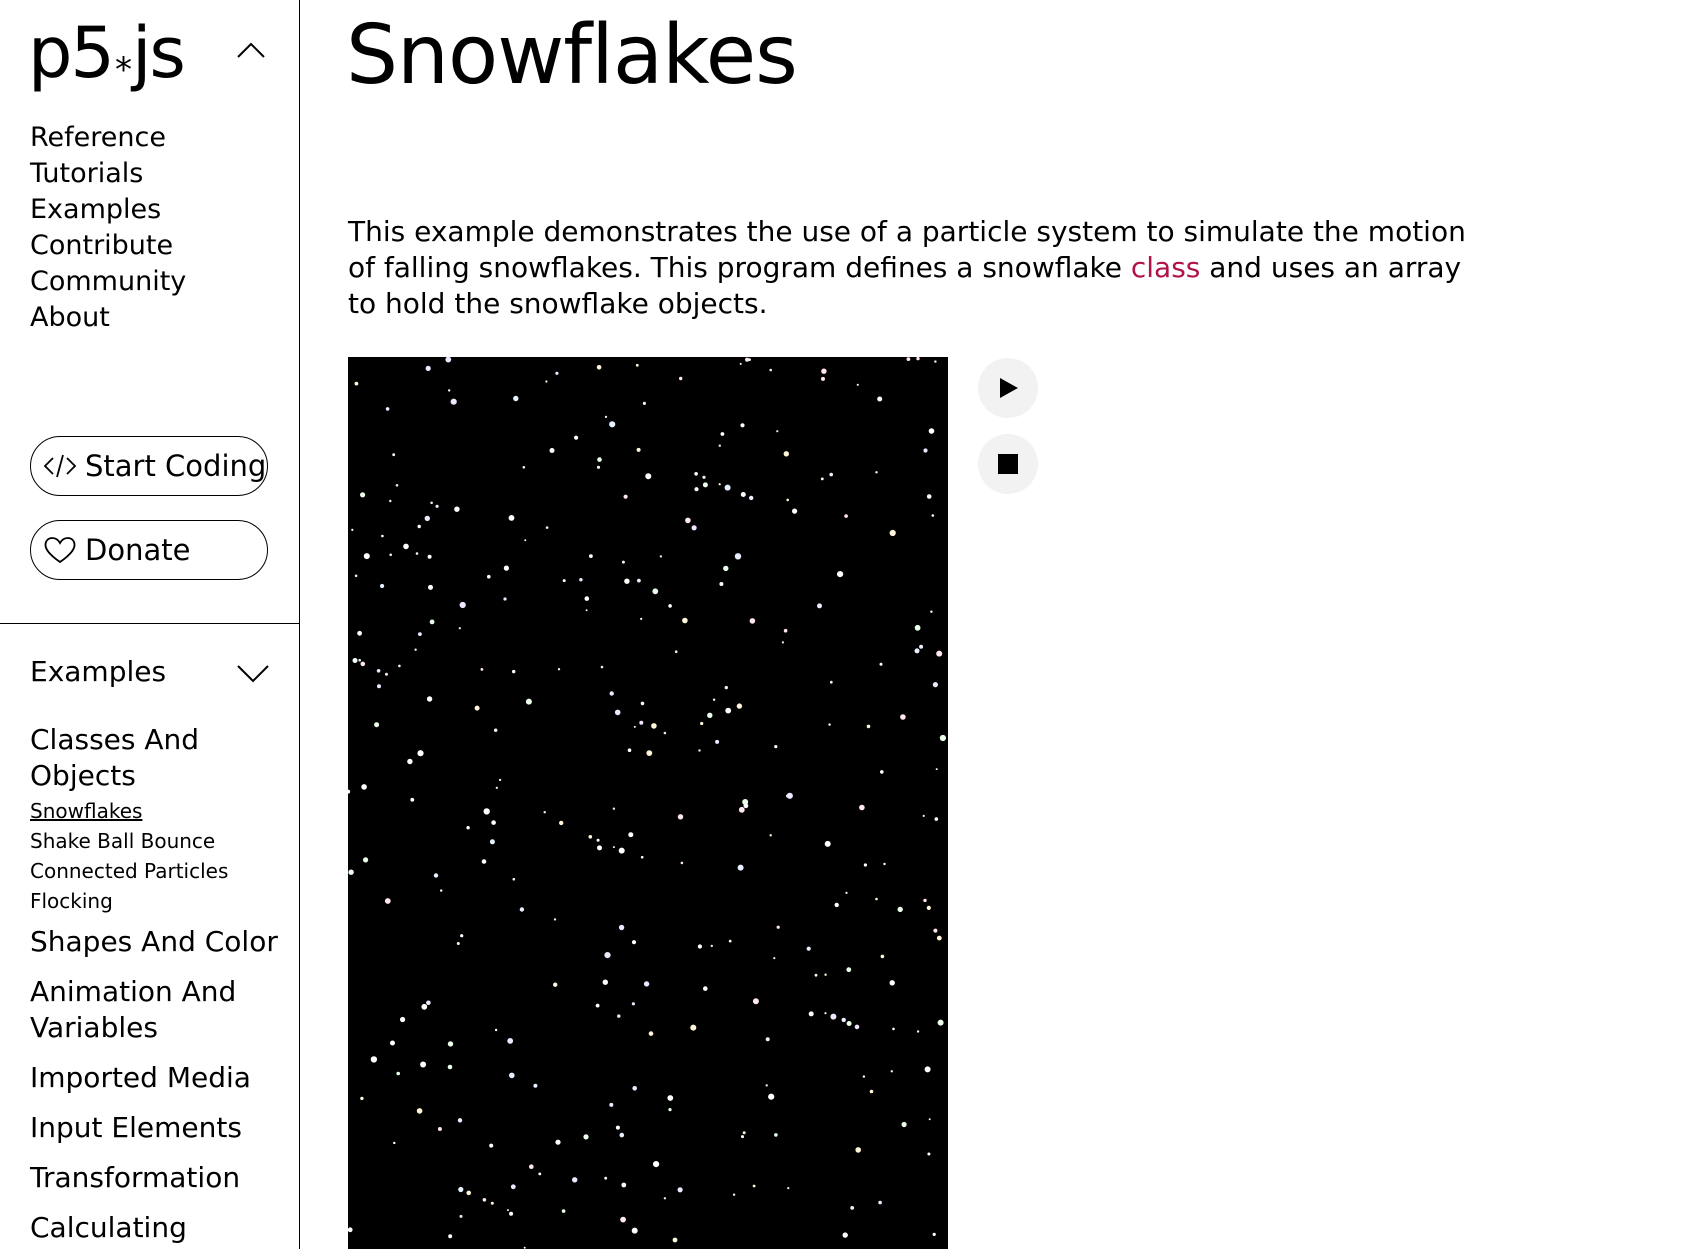  Describe the element at coordinates (108, 318) in the screenshot. I see `nav-about: About` at that location.